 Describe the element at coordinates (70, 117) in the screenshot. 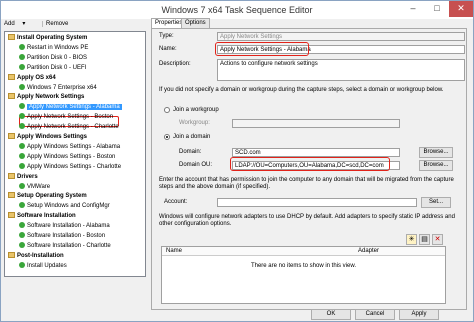

I see `tree-item-label: Apply Network Settings - Boston` at that location.